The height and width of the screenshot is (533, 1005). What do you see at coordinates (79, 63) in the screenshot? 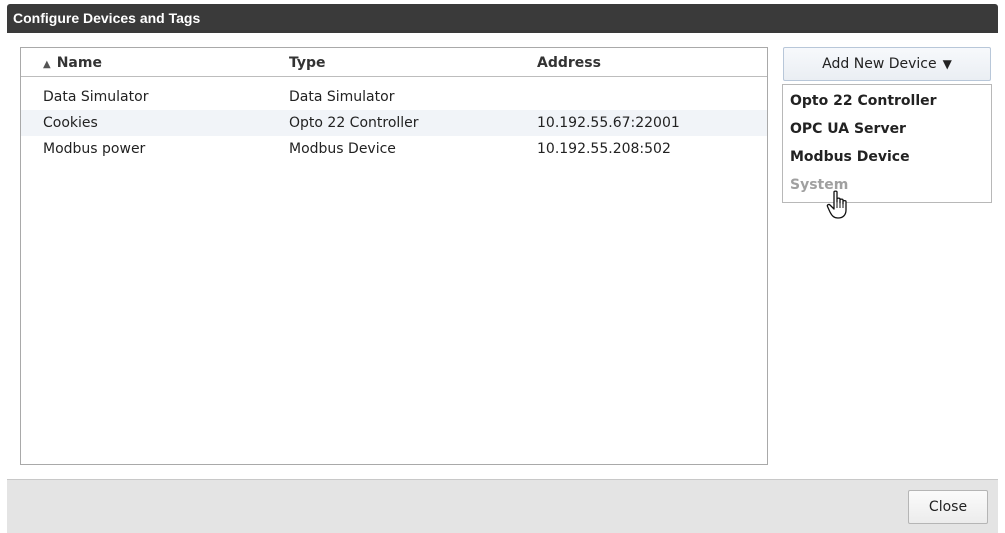
I see `column-header-name-label: Name` at bounding box center [79, 63].